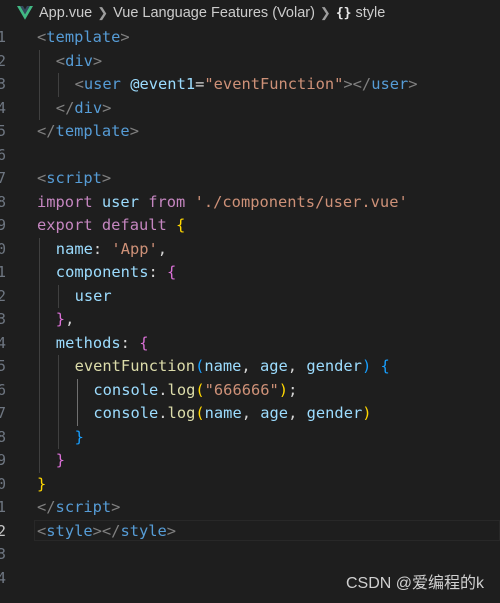 The width and height of the screenshot is (500, 603). I want to click on code-token: ., so click(163, 389).